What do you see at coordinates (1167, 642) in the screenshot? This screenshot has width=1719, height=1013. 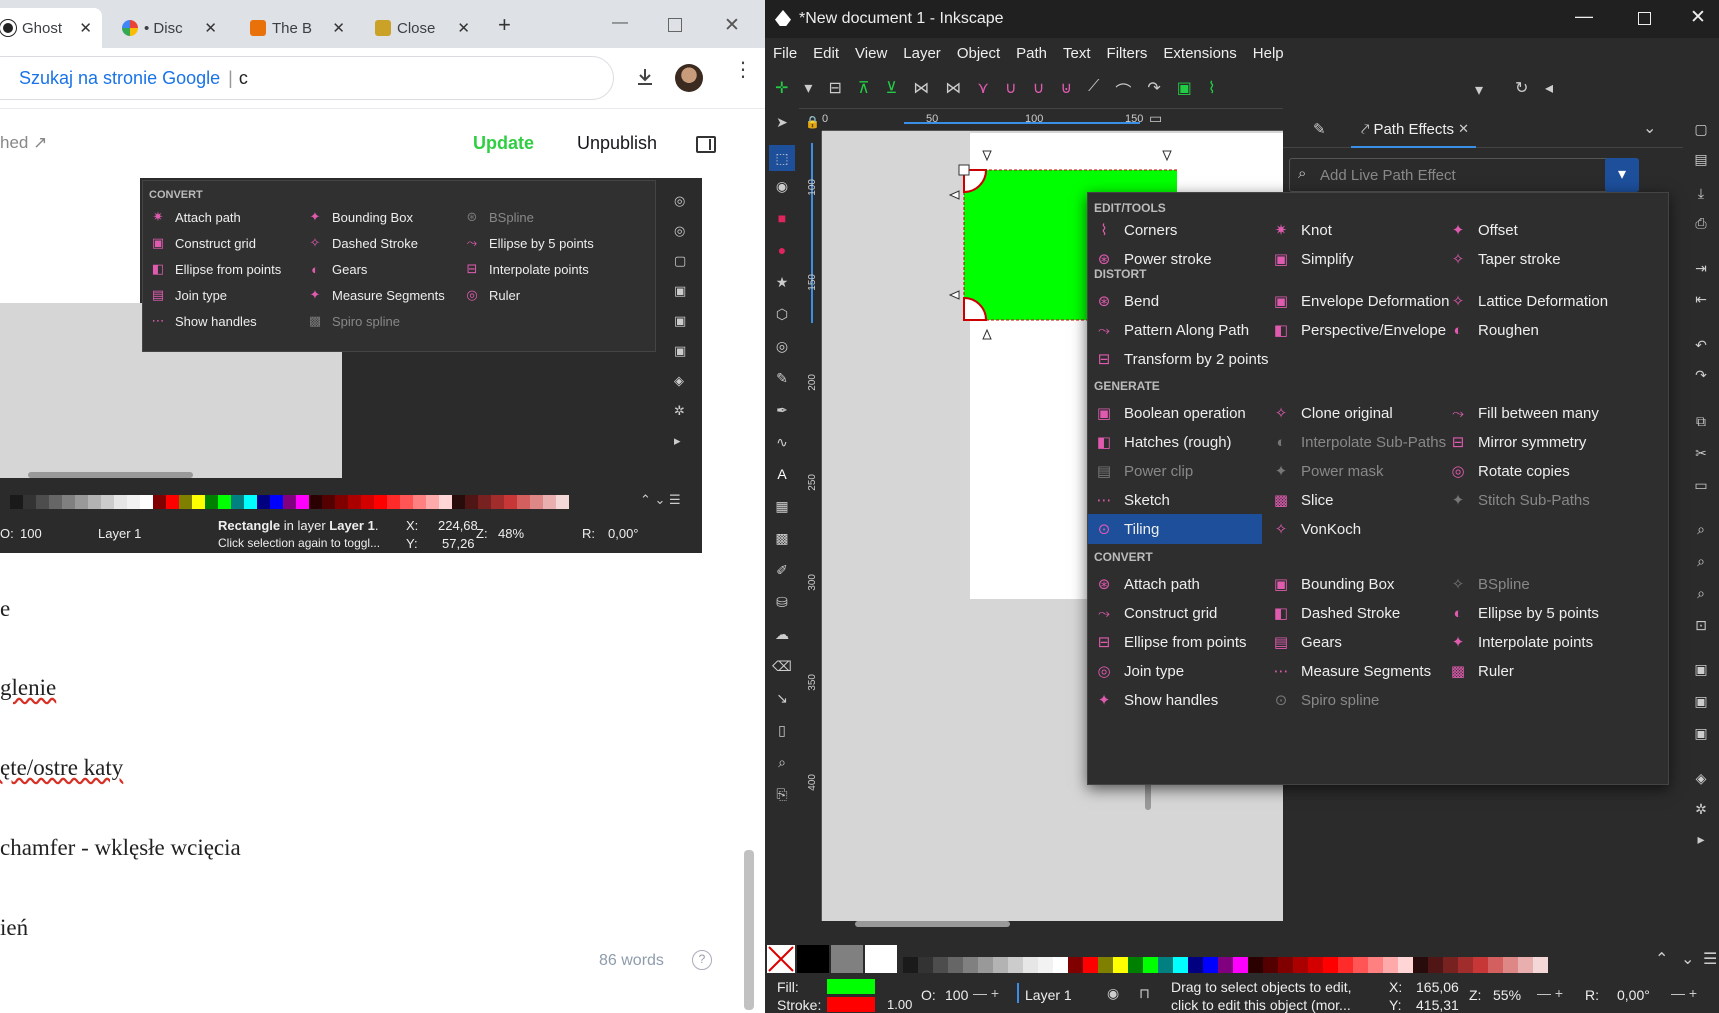 I see `lpe-item-ellipse-from-points: ⊟ Ellipse from points` at bounding box center [1167, 642].